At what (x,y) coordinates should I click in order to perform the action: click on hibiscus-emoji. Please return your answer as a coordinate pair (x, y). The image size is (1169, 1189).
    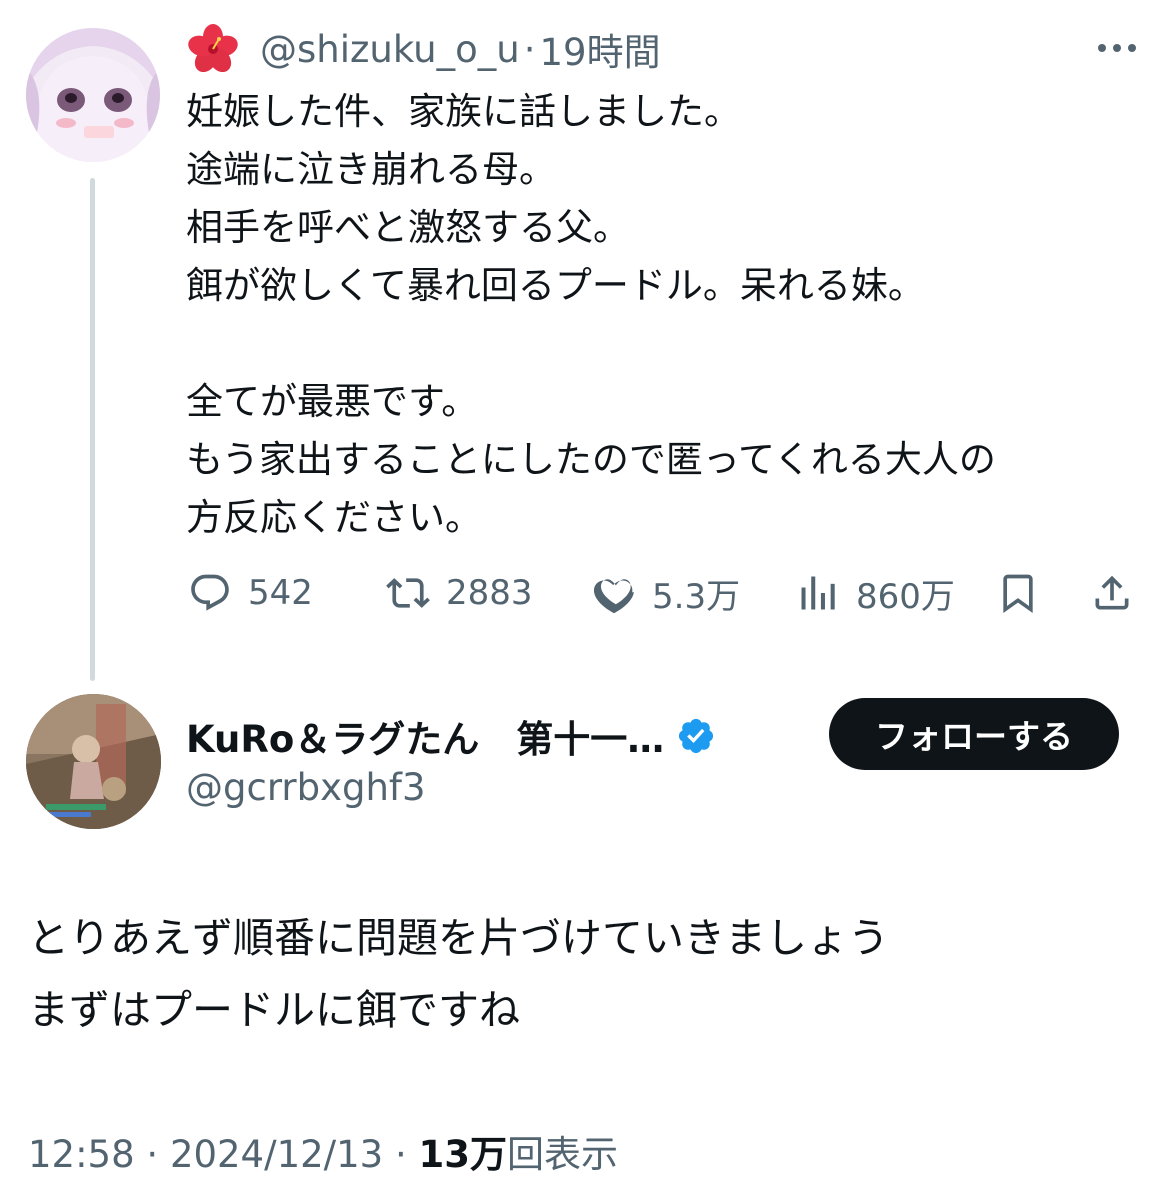
    Looking at the image, I should click on (213, 48).